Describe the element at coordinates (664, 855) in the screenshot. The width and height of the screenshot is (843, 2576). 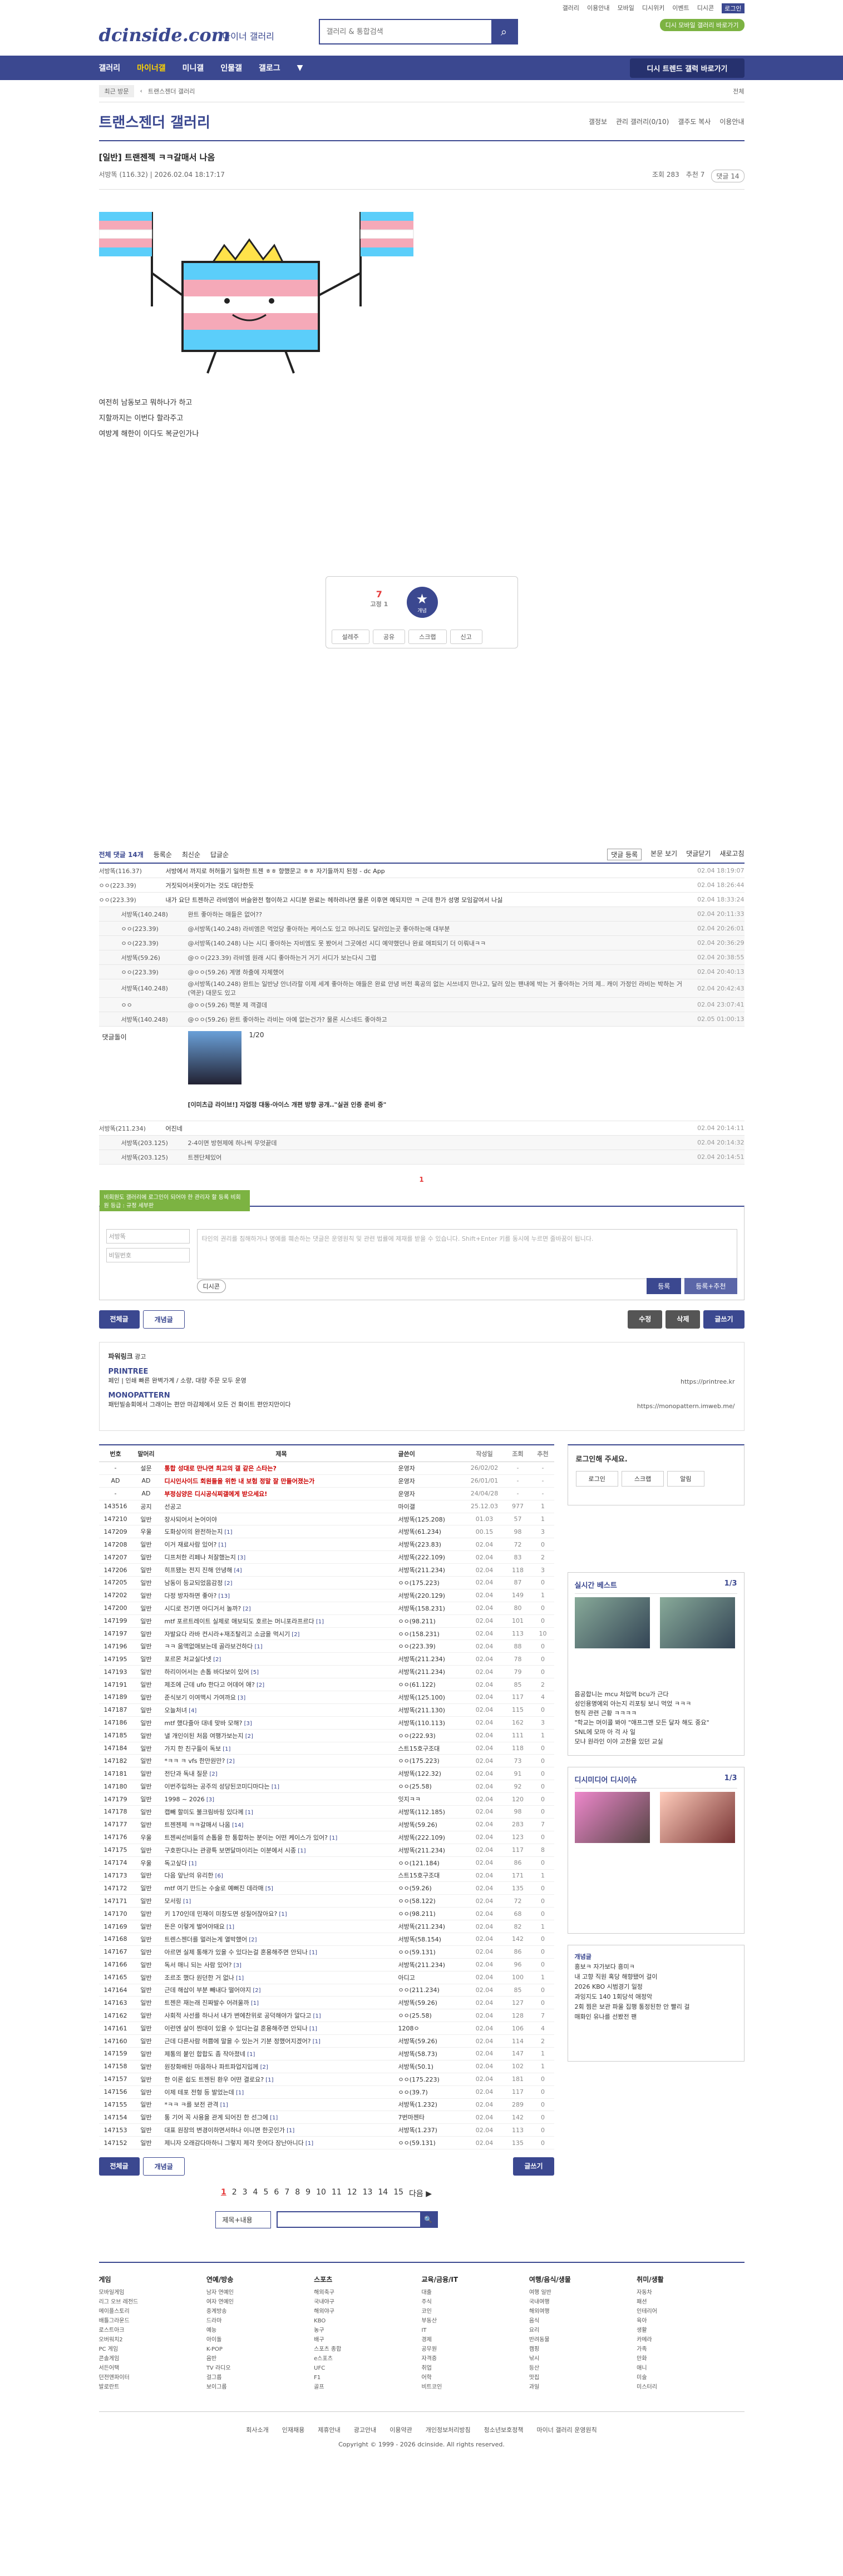
I see `view-body-button: 본문 보기` at that location.